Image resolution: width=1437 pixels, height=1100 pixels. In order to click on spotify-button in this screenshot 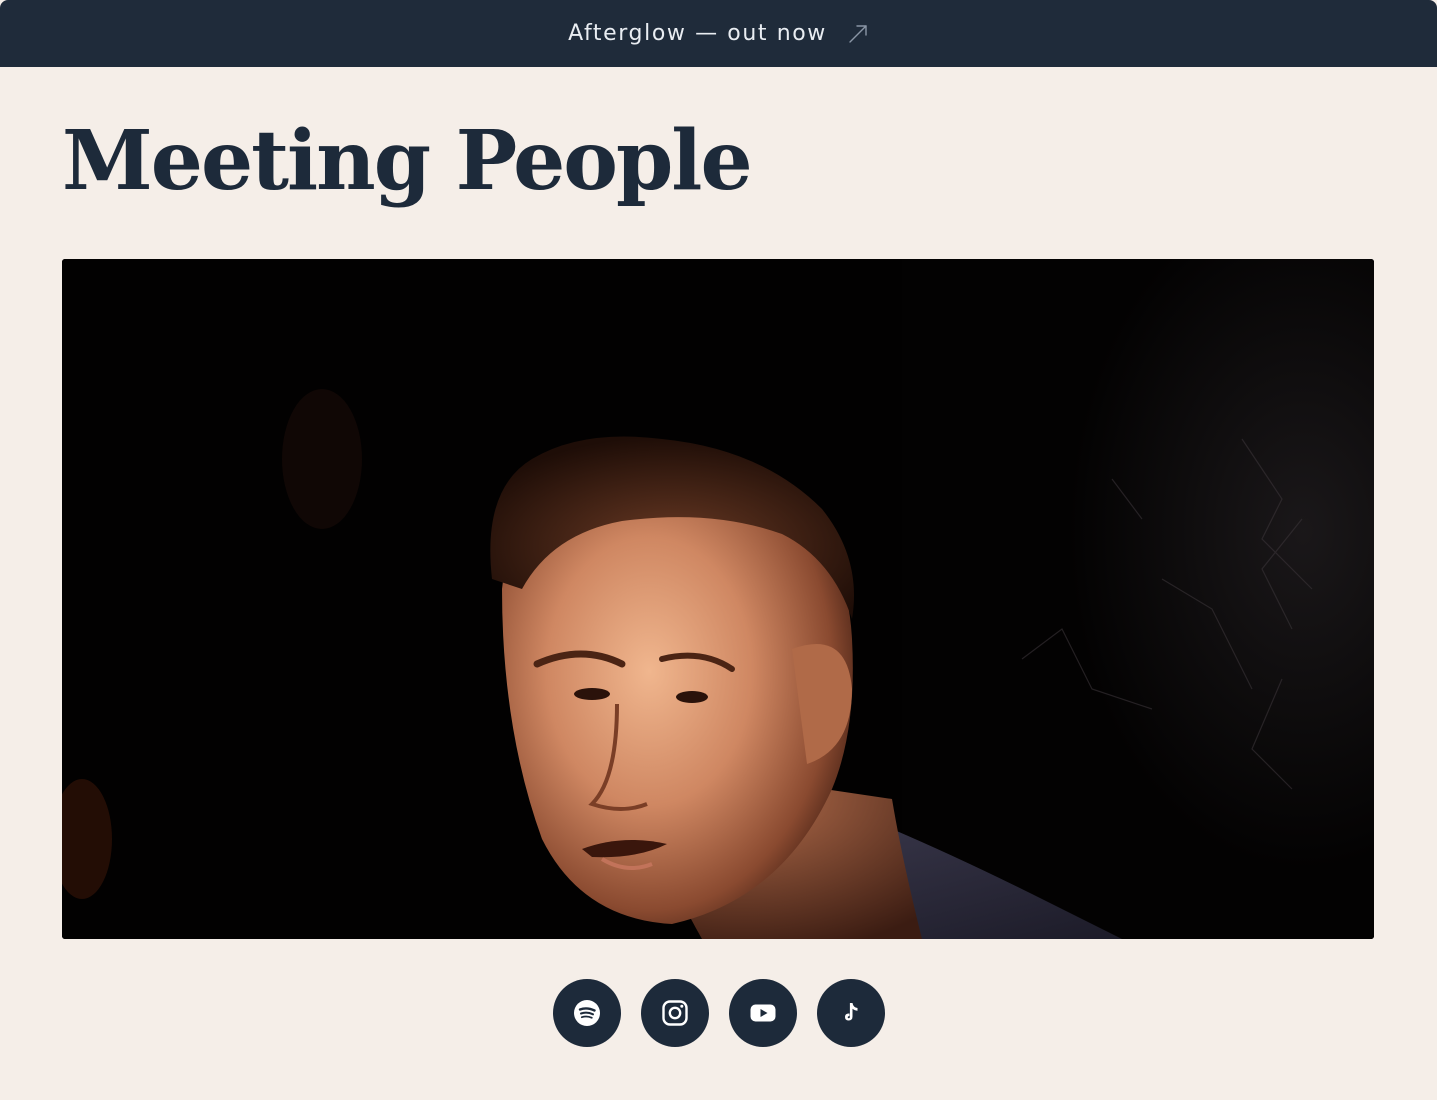, I will do `click(586, 1013)`.